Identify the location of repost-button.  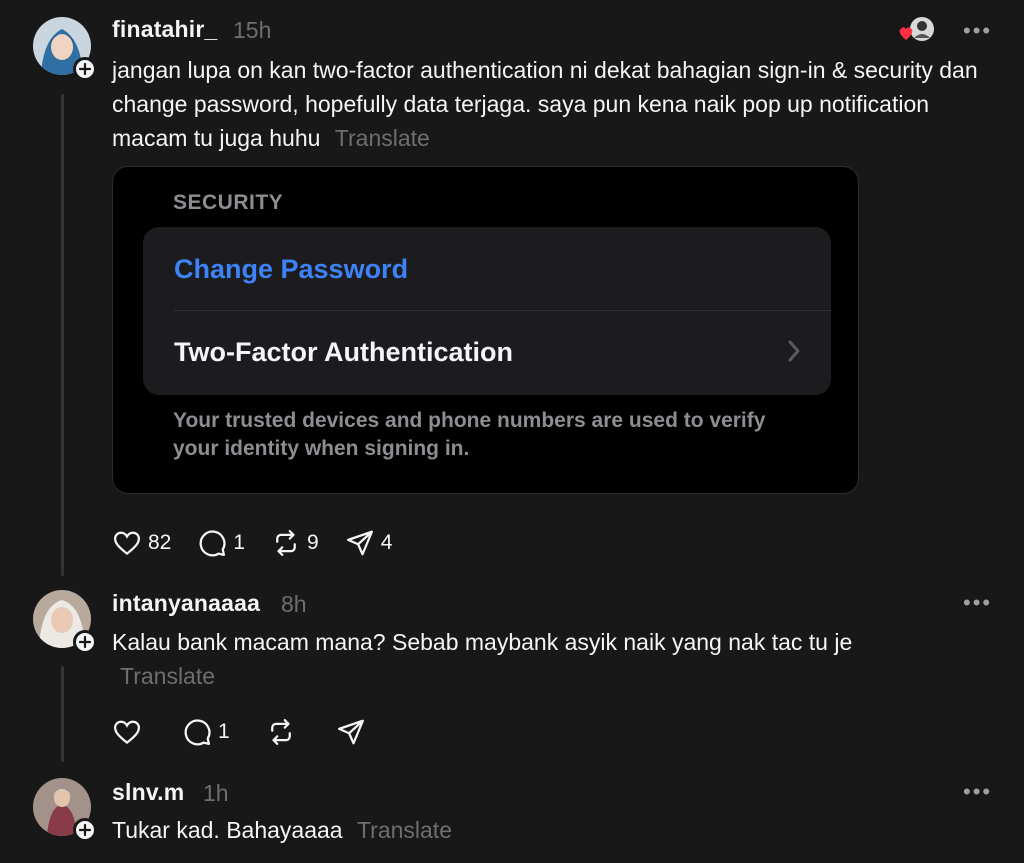
(281, 732).